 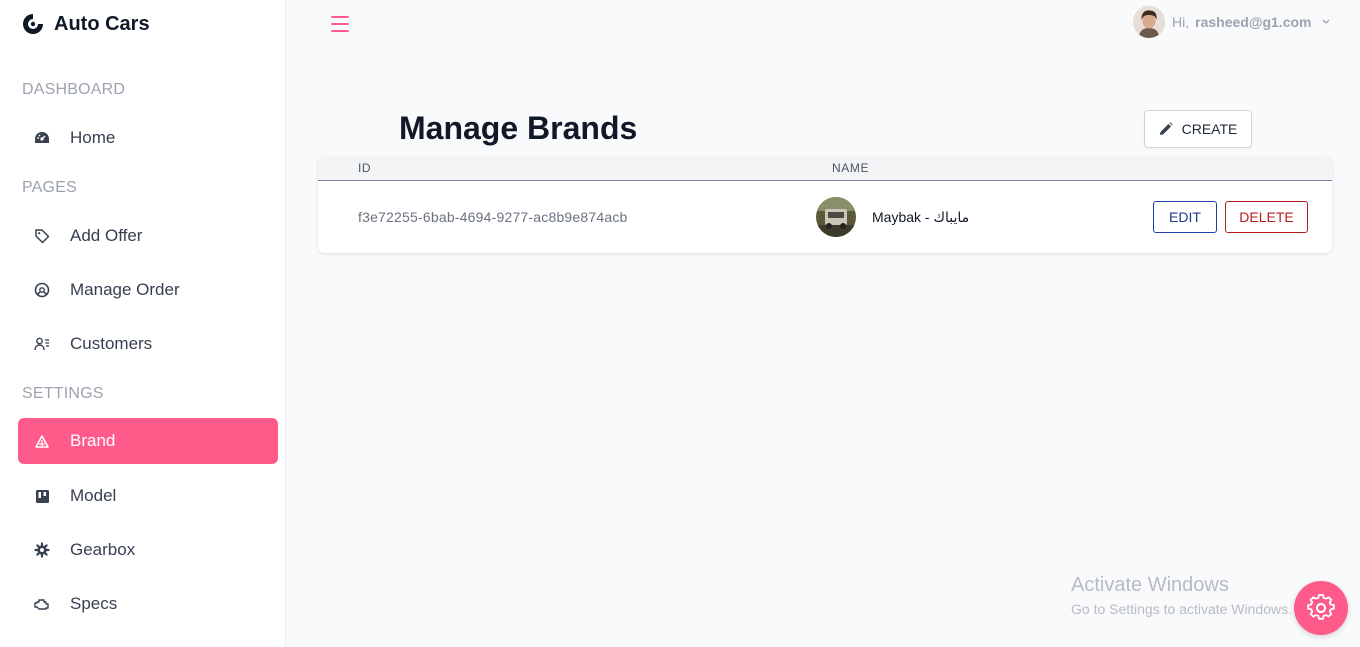 What do you see at coordinates (825, 169) in the screenshot?
I see `table-header: ID NAME` at bounding box center [825, 169].